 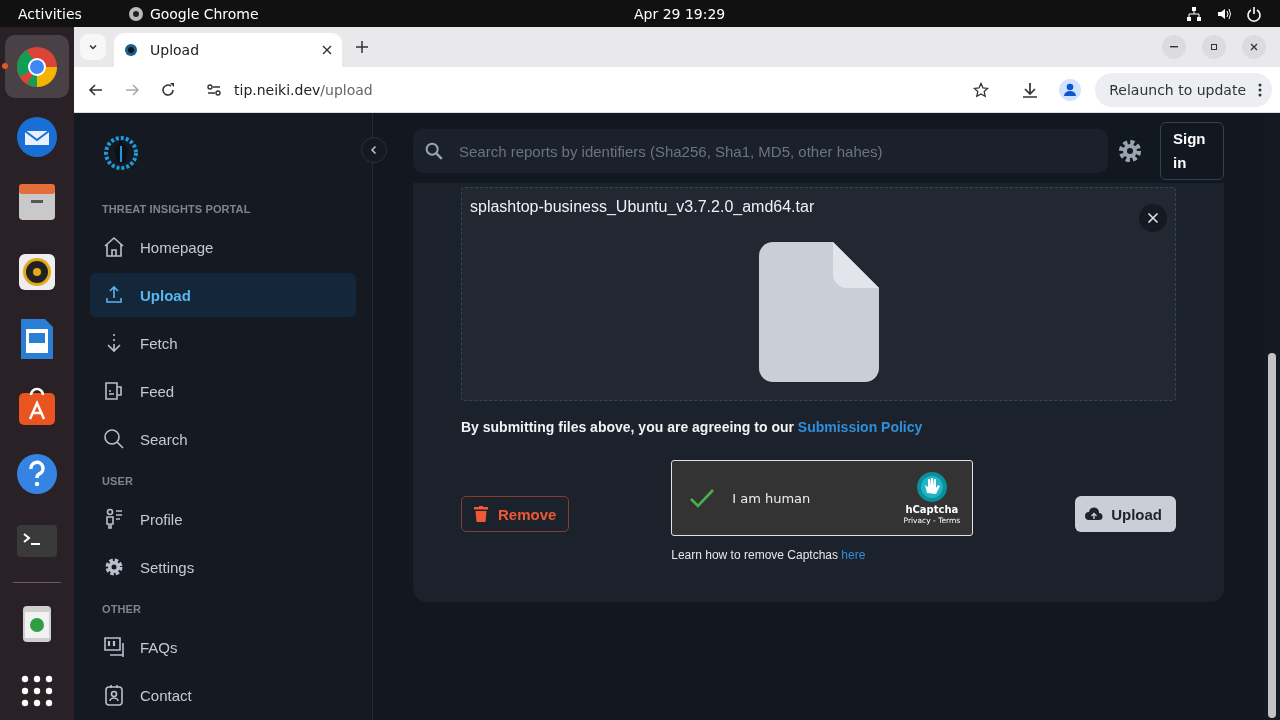 I want to click on remove-file-button, so click(x=1153, y=218).